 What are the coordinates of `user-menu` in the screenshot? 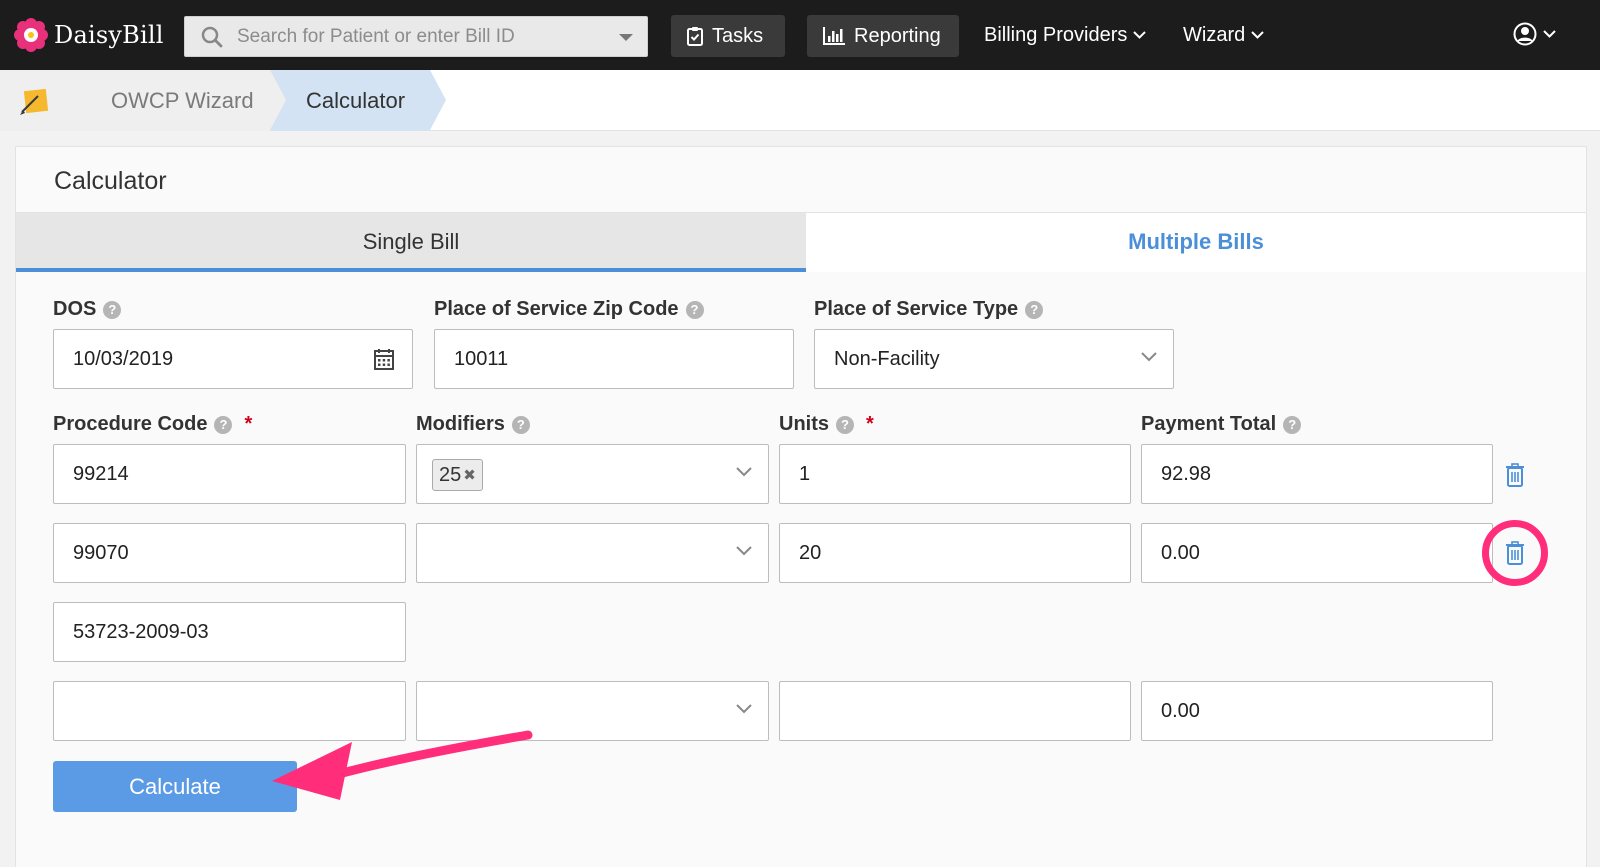 It's located at (1534, 34).